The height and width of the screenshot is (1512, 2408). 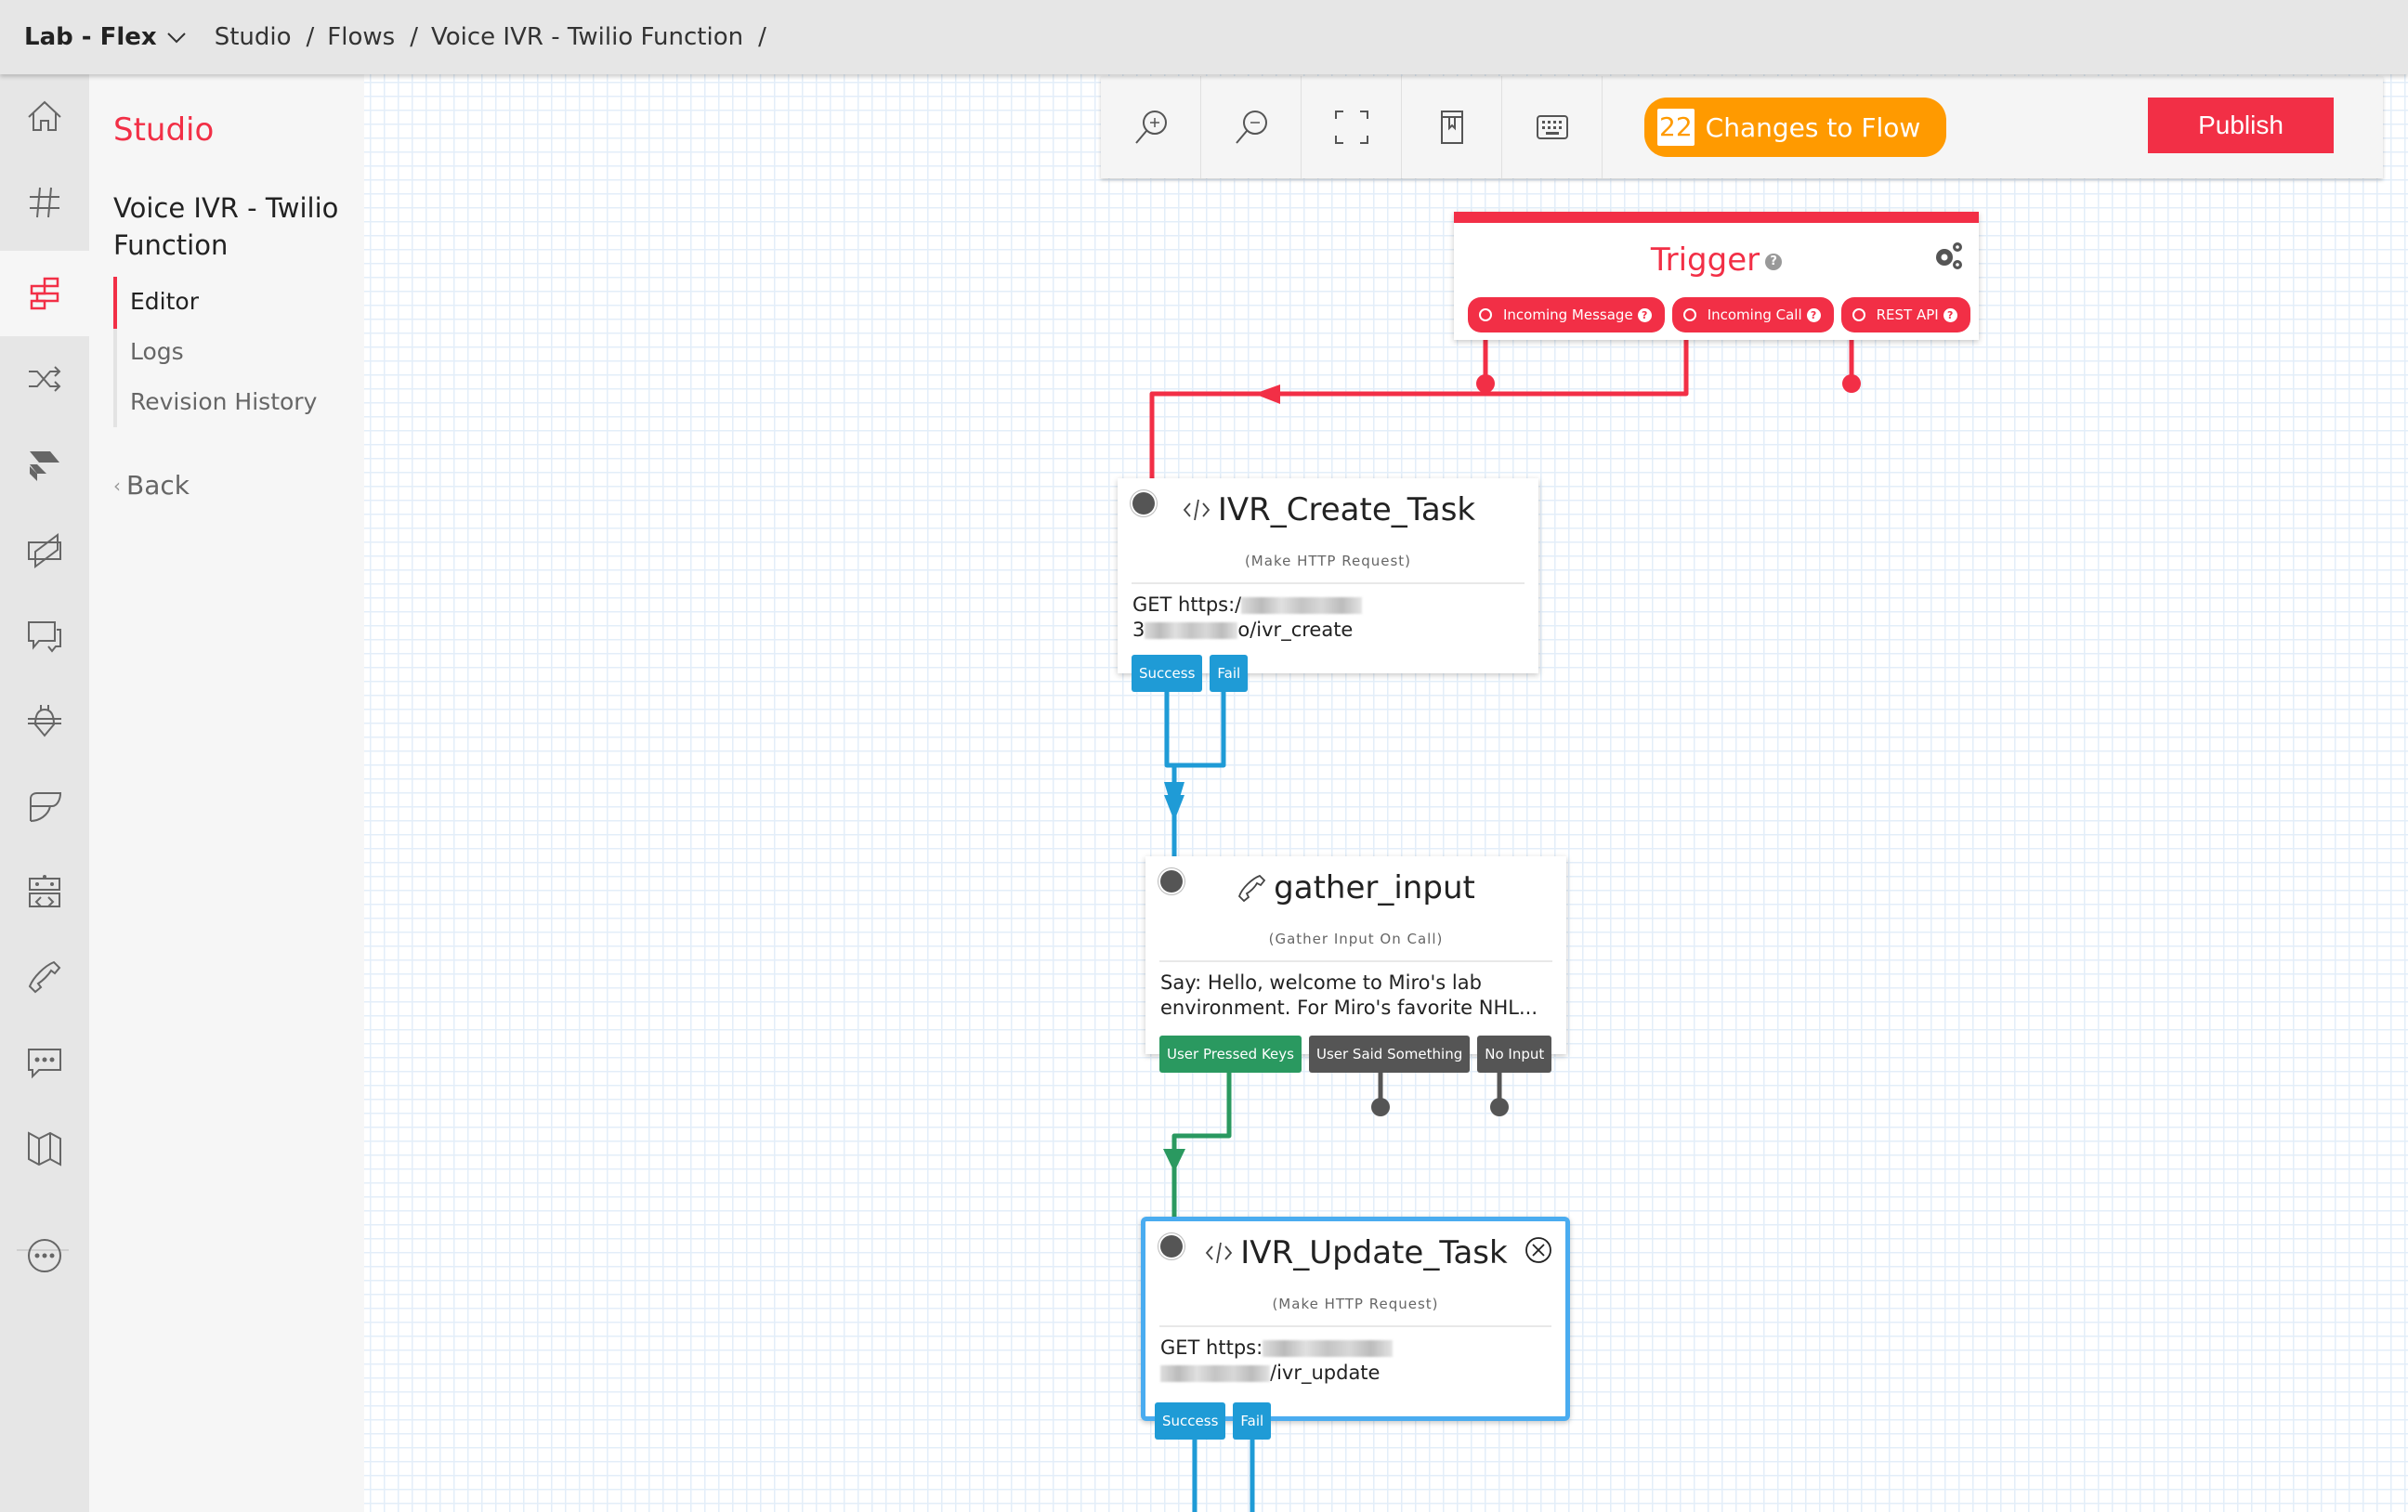 I want to click on code-icon, so click(x=1219, y=1253).